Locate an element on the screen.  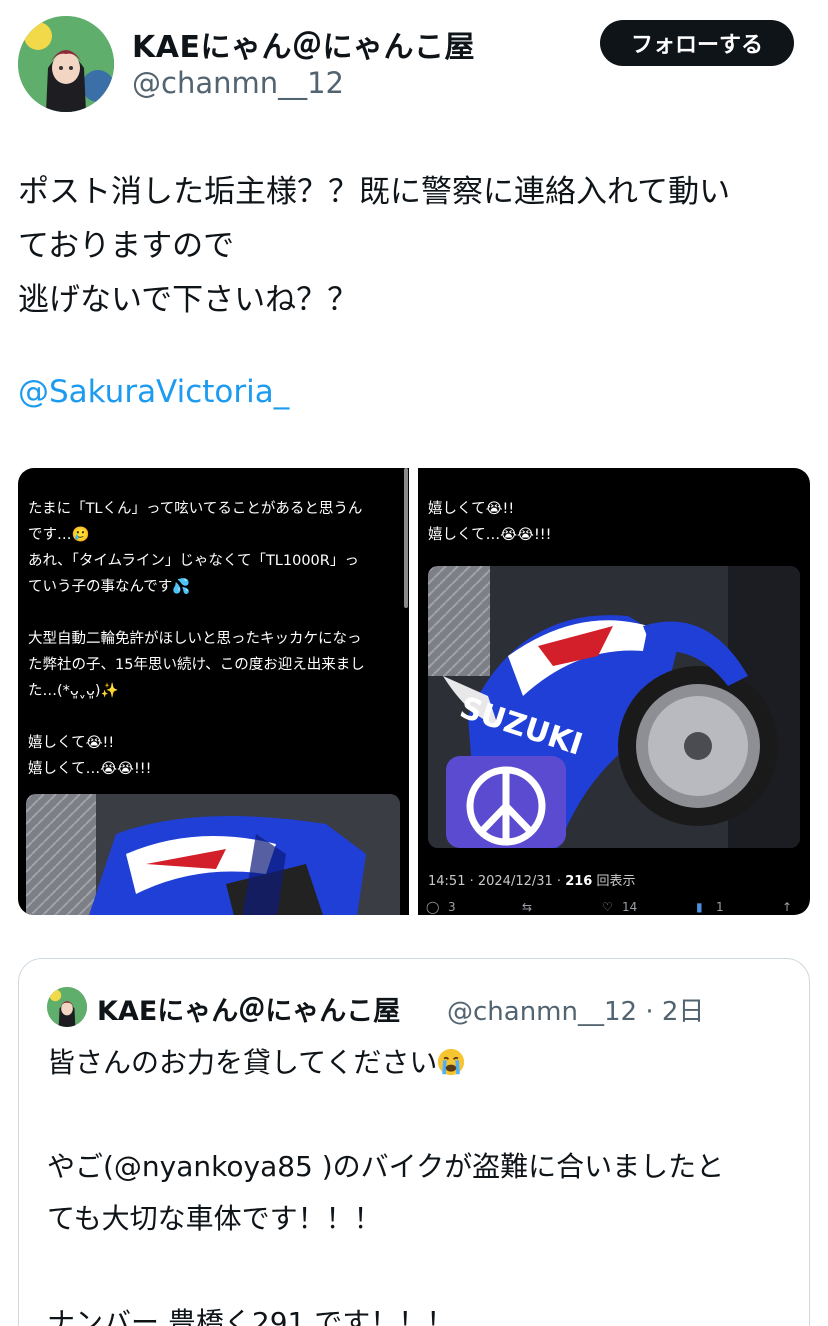
screenshot-line: あれ、「タイムライン」じゃなくて「TL1000R」っ is located at coordinates (193, 561).